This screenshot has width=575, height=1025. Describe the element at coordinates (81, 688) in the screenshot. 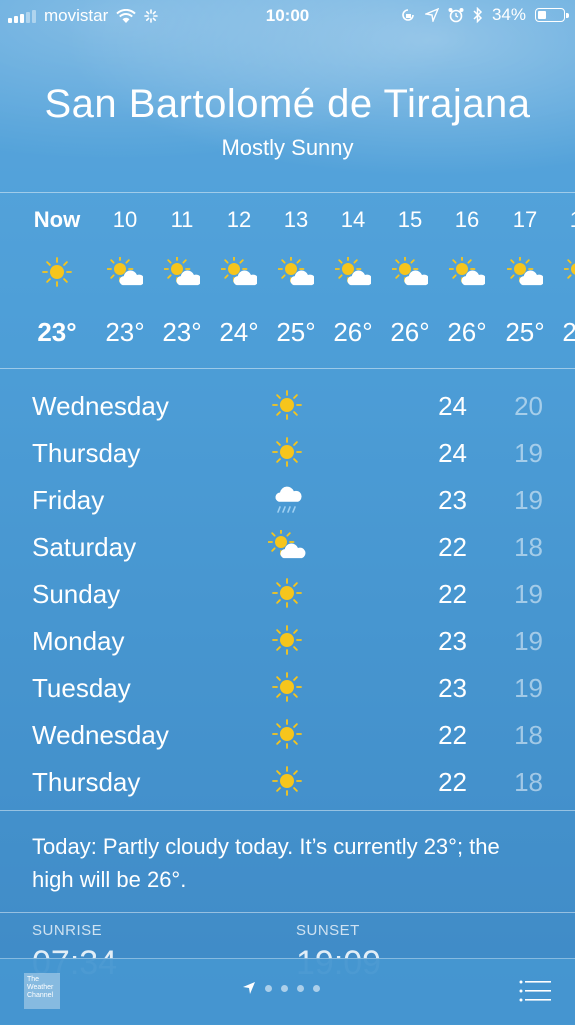

I see `day-name: Tuesday` at that location.